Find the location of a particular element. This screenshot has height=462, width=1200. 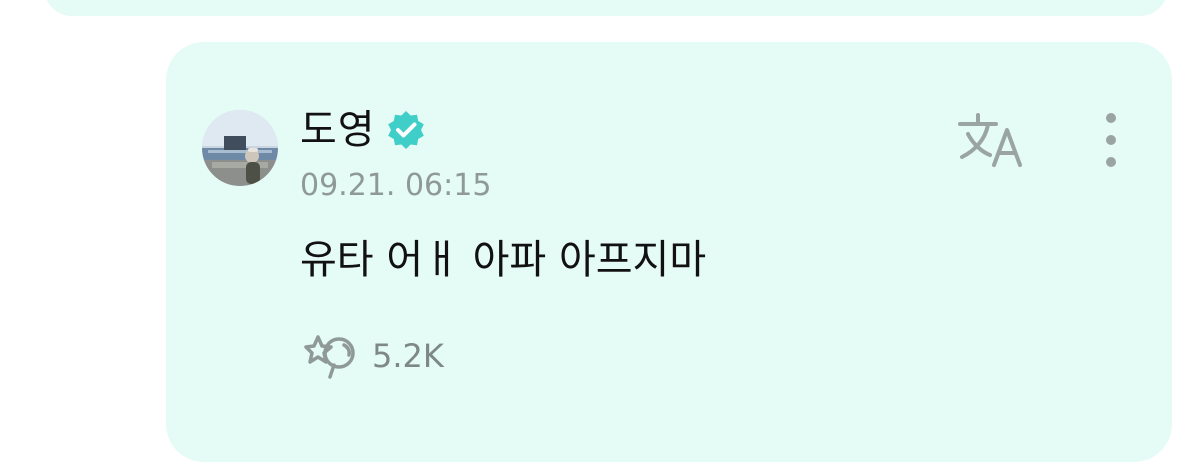

avatar-image is located at coordinates (240, 148).